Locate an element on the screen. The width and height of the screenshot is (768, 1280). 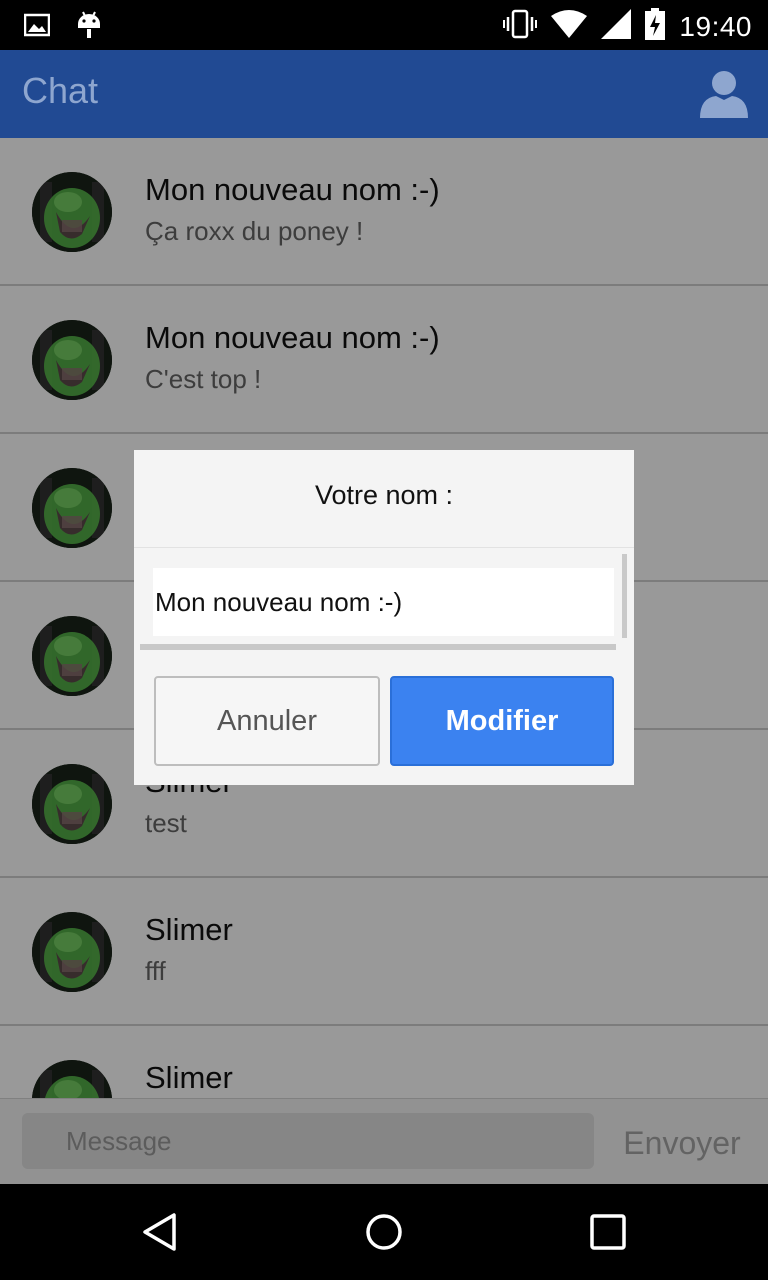
back-icon is located at coordinates (159, 1232).